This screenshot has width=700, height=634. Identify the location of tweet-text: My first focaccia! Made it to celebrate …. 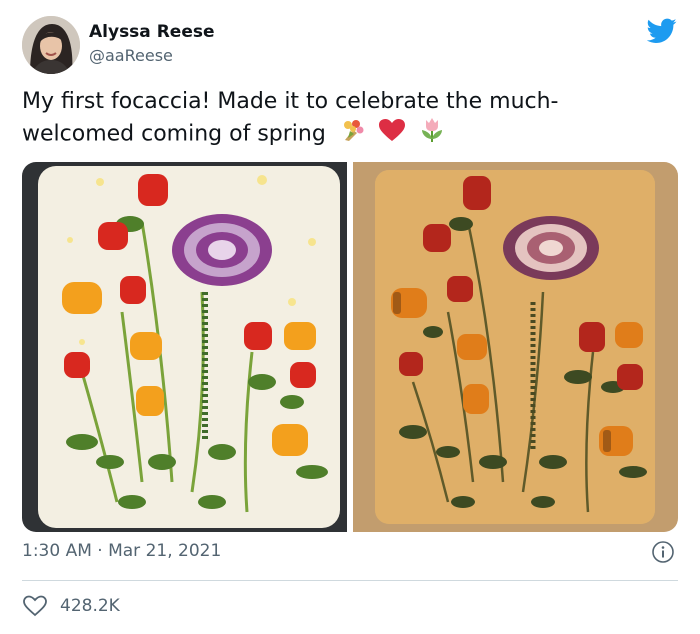
(342, 119).